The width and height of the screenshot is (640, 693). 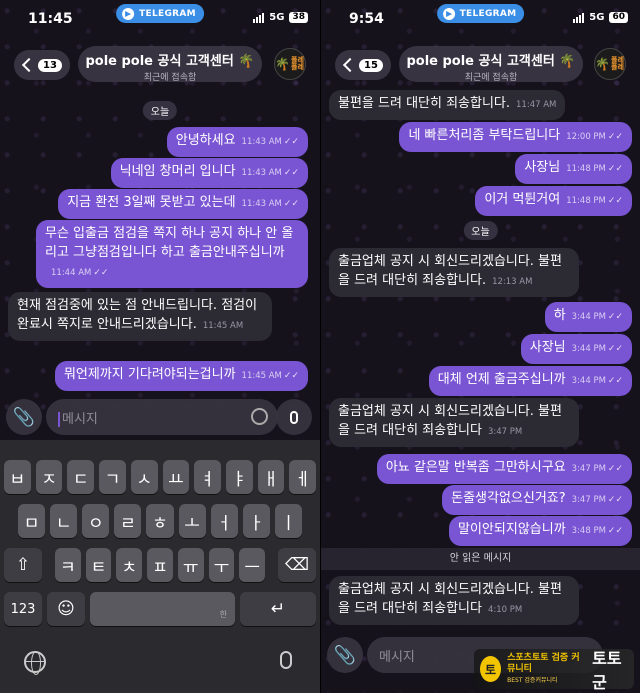 I want to click on keyboard-row-1: ㅂ ㅈ ㄷ ㄱ ㅅ ㅛ ㅕ ㅑ ㅐ ㅔ, so click(x=160, y=477).